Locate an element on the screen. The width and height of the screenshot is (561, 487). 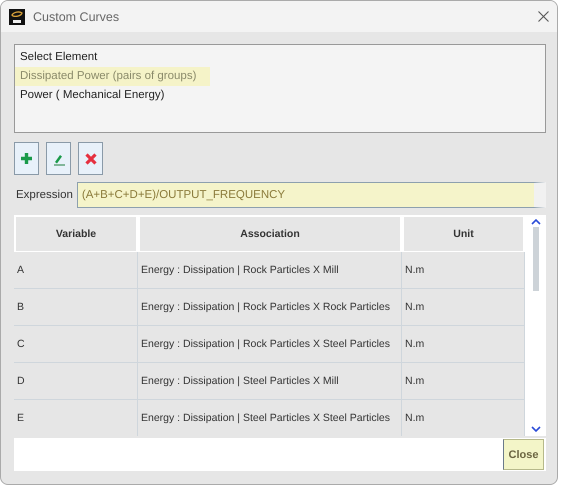
table-cell: B is located at coordinates (76, 307).